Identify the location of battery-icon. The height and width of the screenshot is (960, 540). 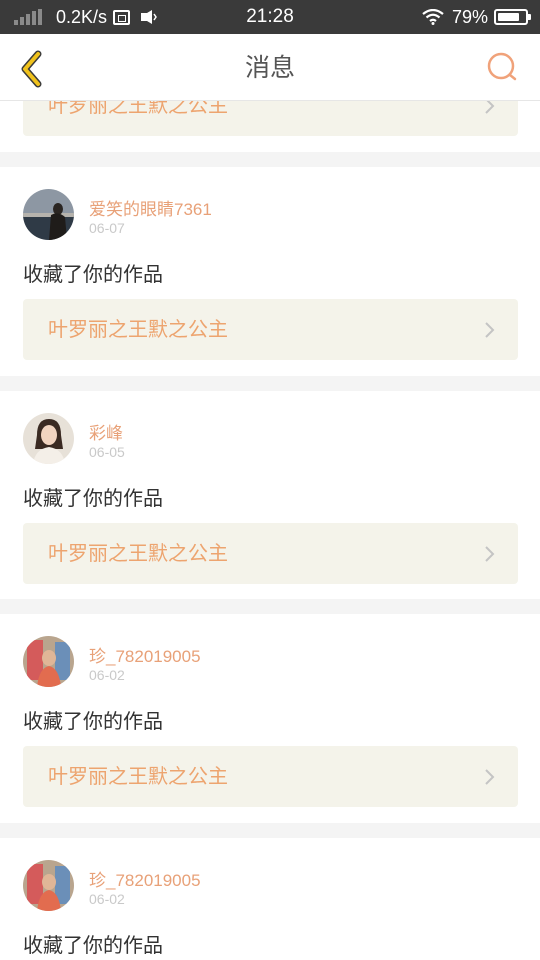
(512, 17).